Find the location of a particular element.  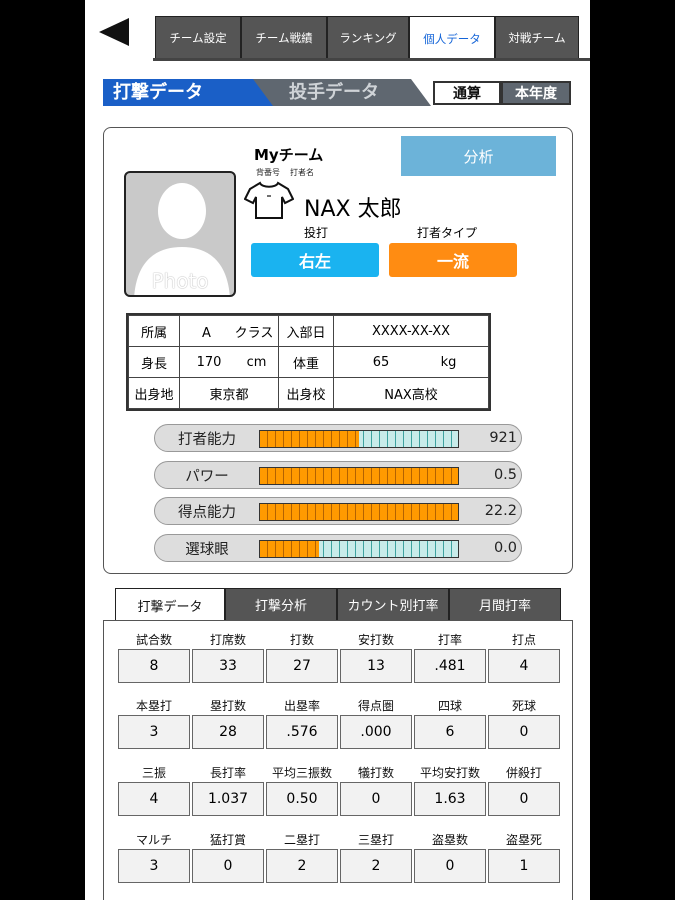

ability-label: 得点能力 is located at coordinates (207, 512).